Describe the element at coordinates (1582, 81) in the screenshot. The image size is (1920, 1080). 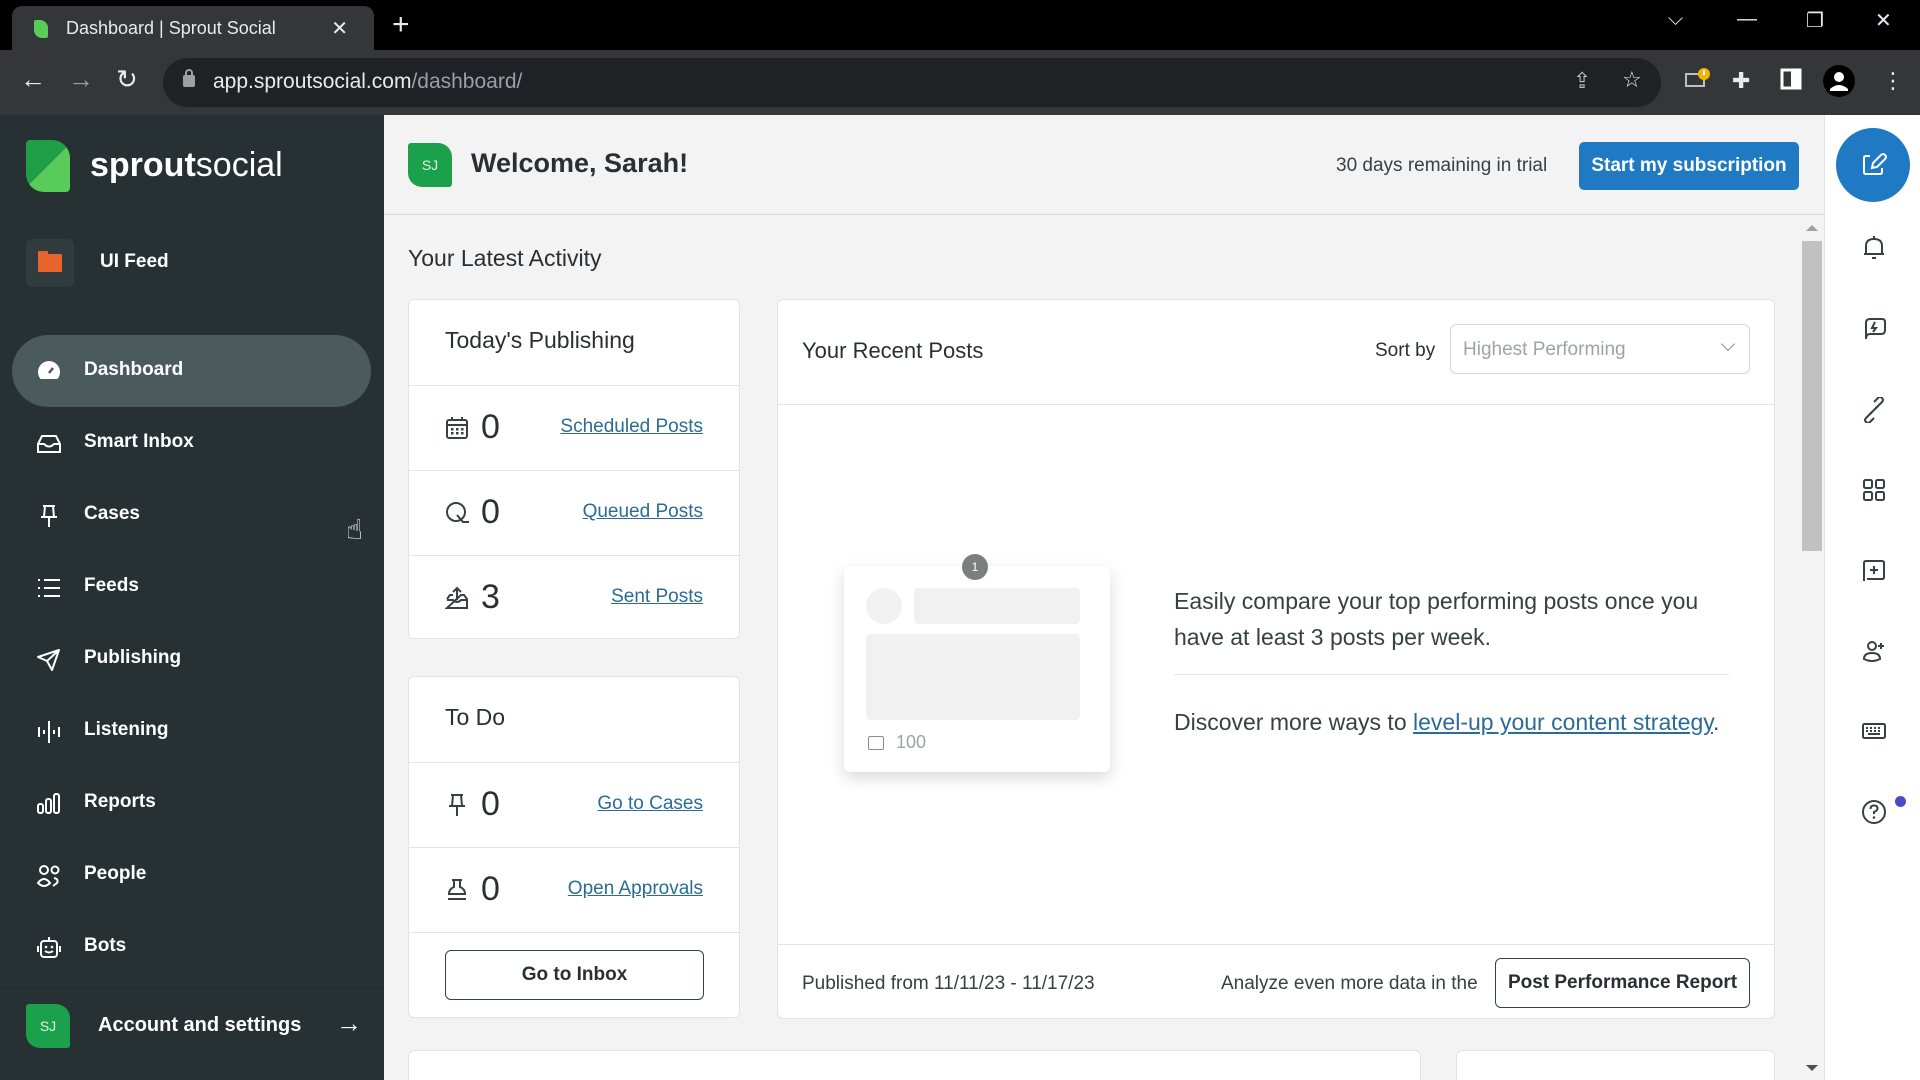
I see `share-icon: ⇪` at that location.